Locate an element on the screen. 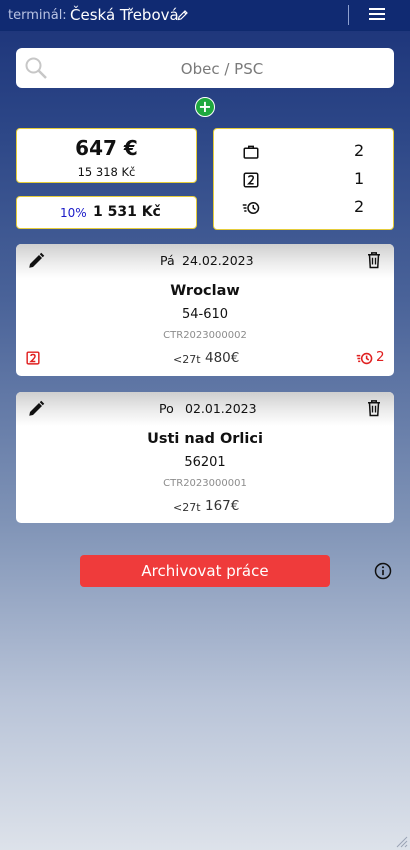 Image resolution: width=410 pixels, height=850 pixels. job-day: Po is located at coordinates (166, 408).